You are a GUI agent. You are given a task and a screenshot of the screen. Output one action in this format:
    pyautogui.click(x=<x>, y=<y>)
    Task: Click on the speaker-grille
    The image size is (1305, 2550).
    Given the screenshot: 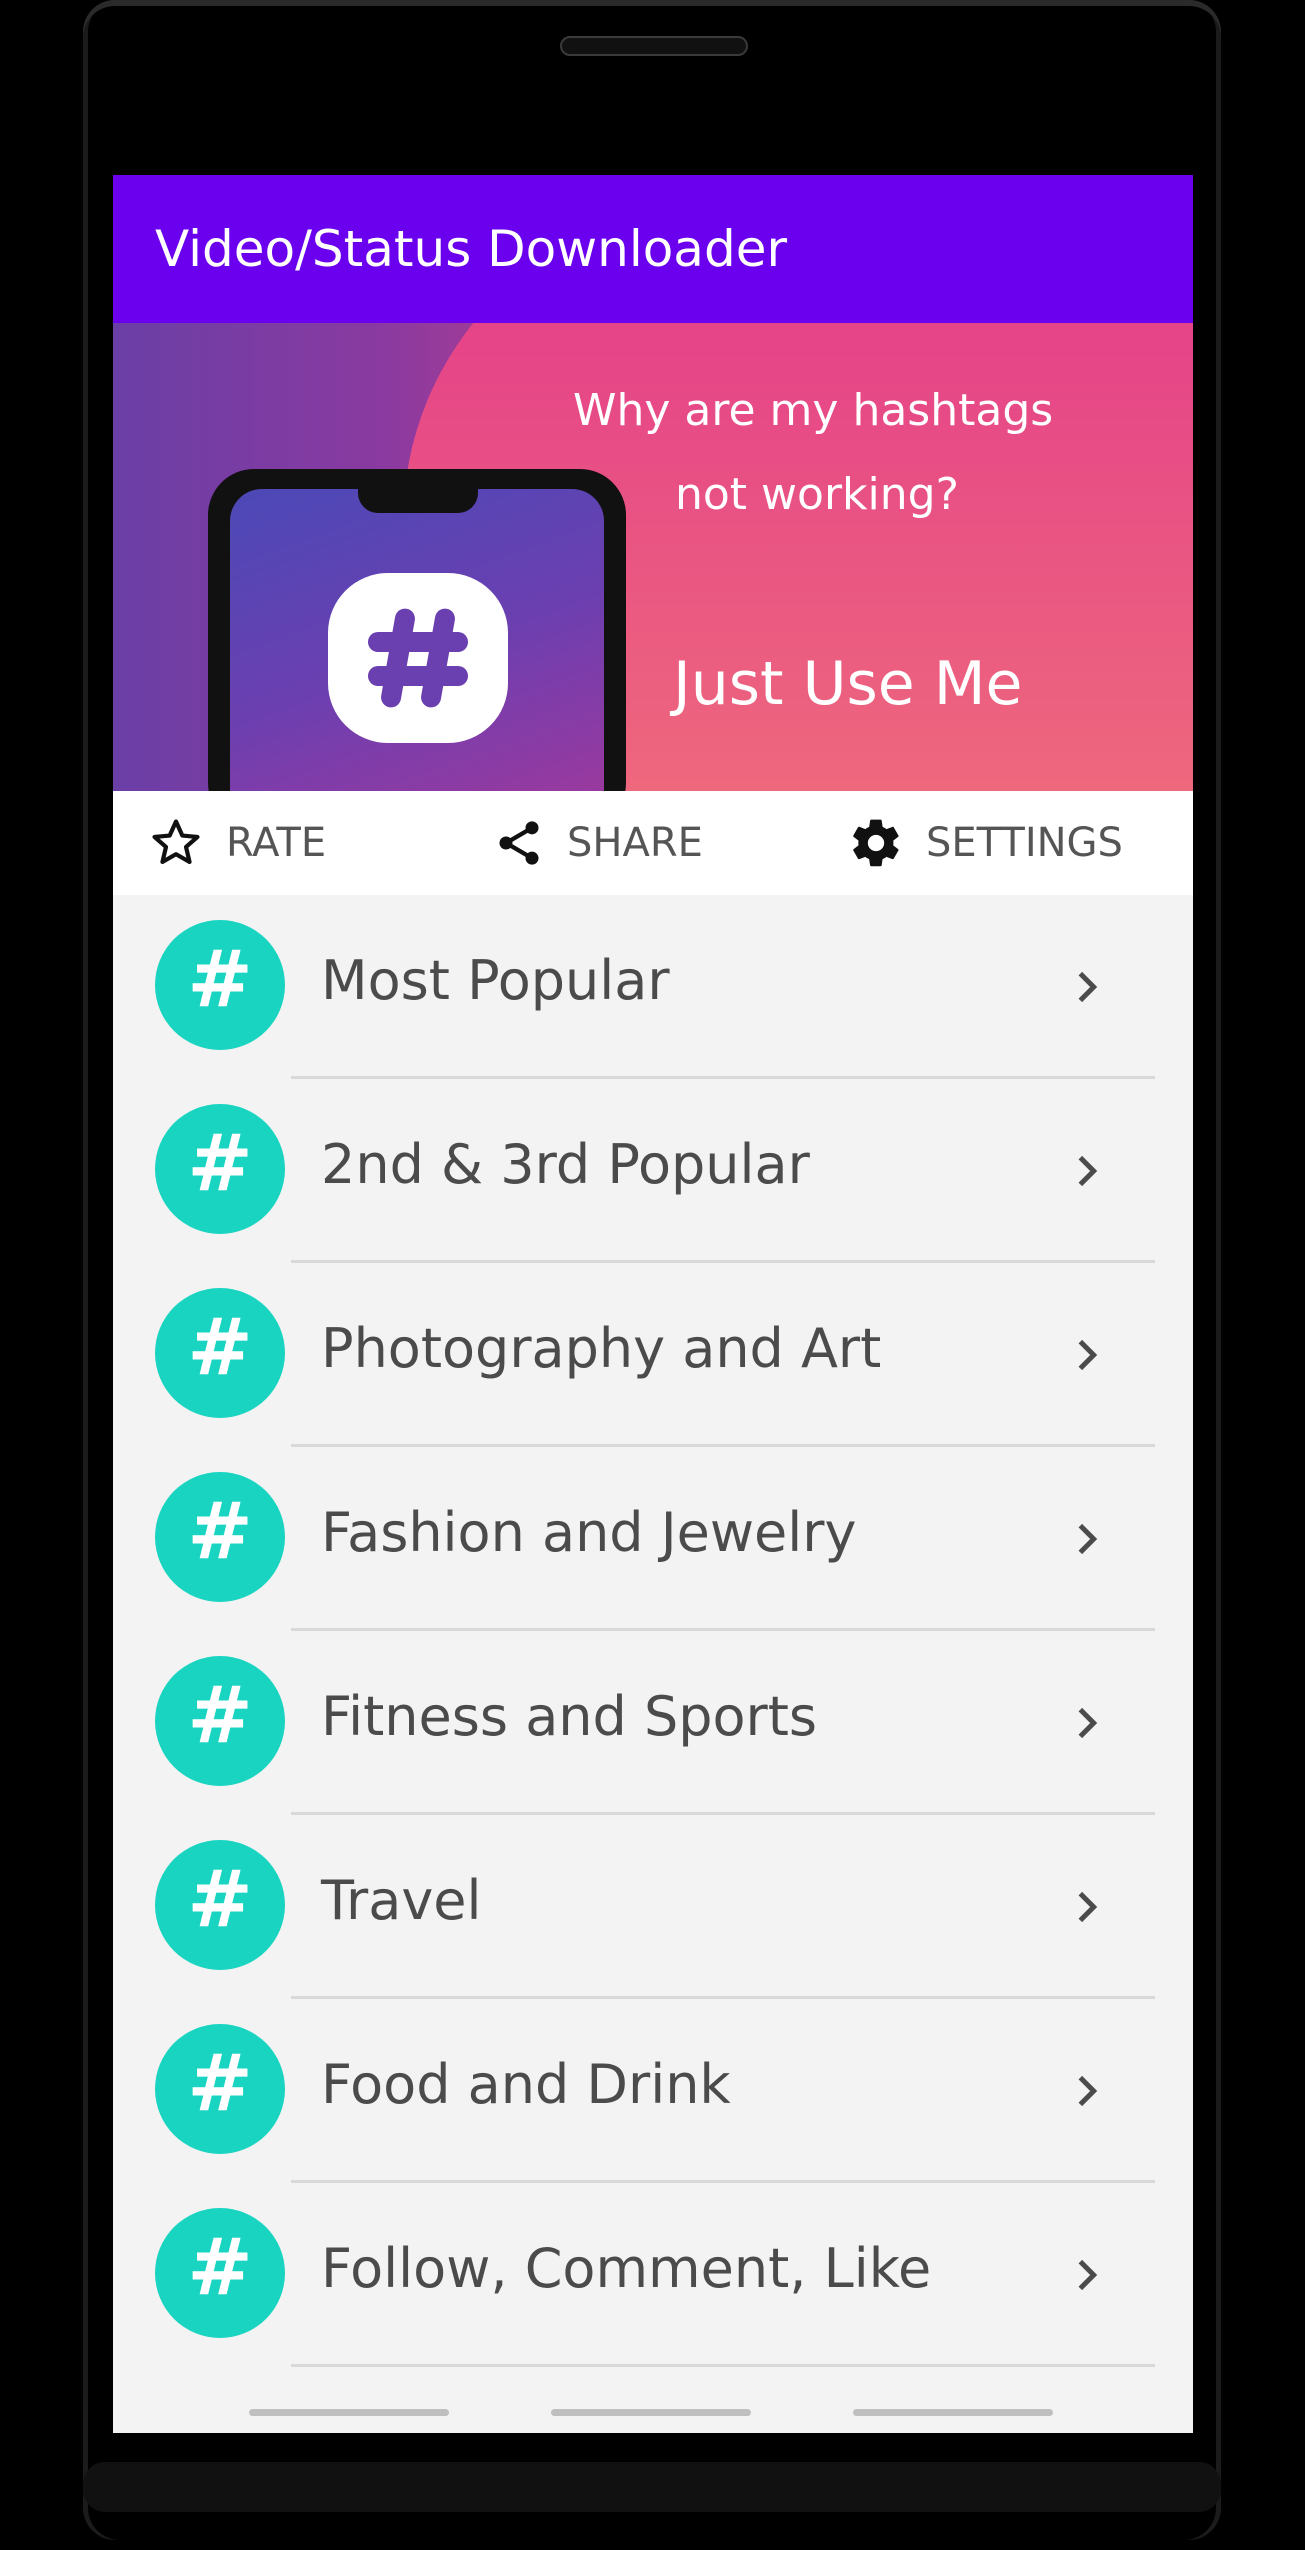 What is the action you would take?
    pyautogui.click(x=654, y=46)
    